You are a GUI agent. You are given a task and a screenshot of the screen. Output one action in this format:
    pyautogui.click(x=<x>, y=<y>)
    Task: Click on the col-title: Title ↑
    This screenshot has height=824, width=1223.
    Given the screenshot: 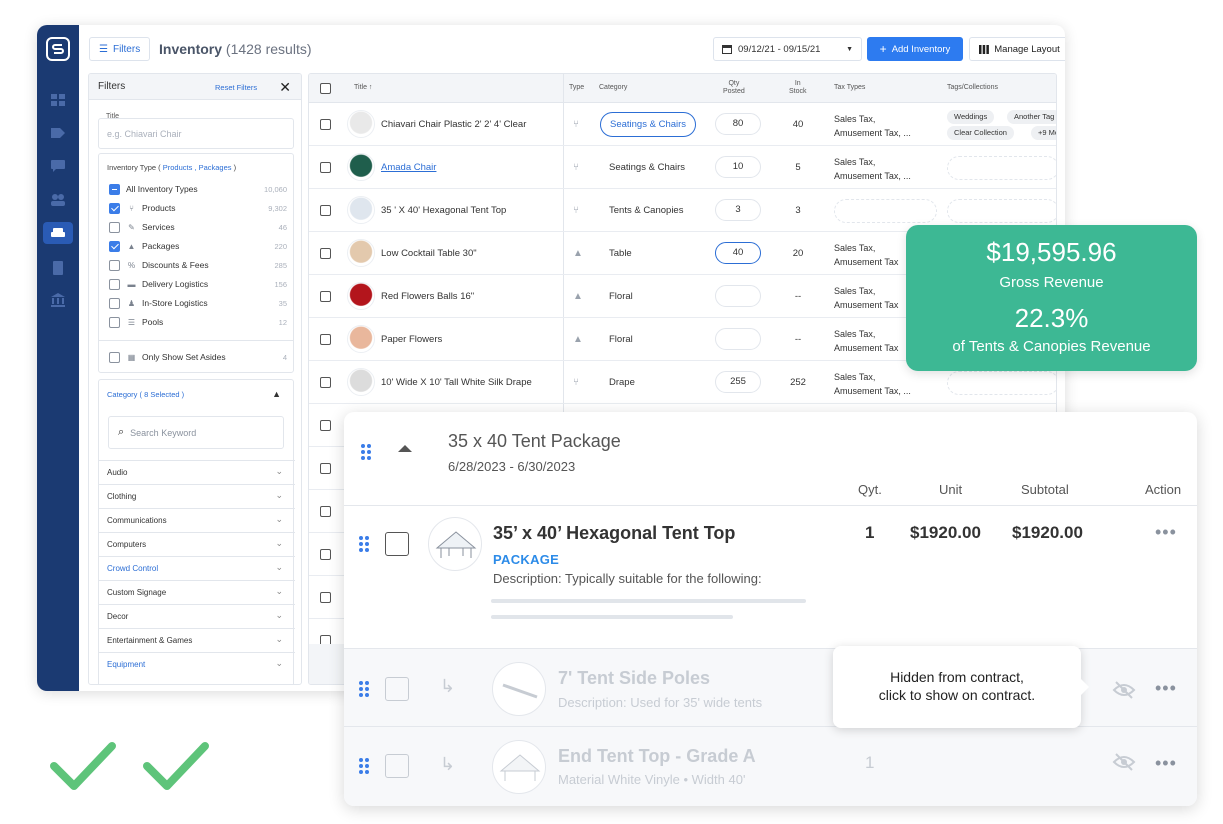 What is the action you would take?
    pyautogui.click(x=363, y=87)
    